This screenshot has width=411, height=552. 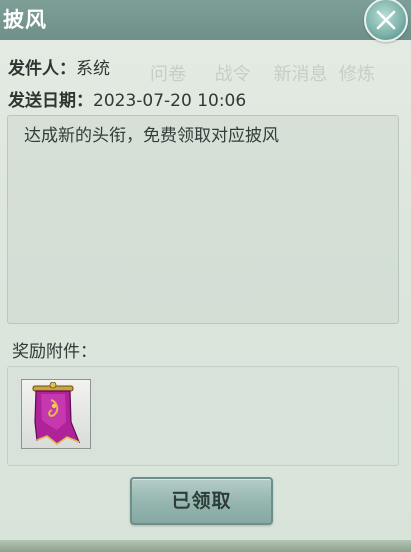 I want to click on background-decoration-bottom, so click(x=205, y=546).